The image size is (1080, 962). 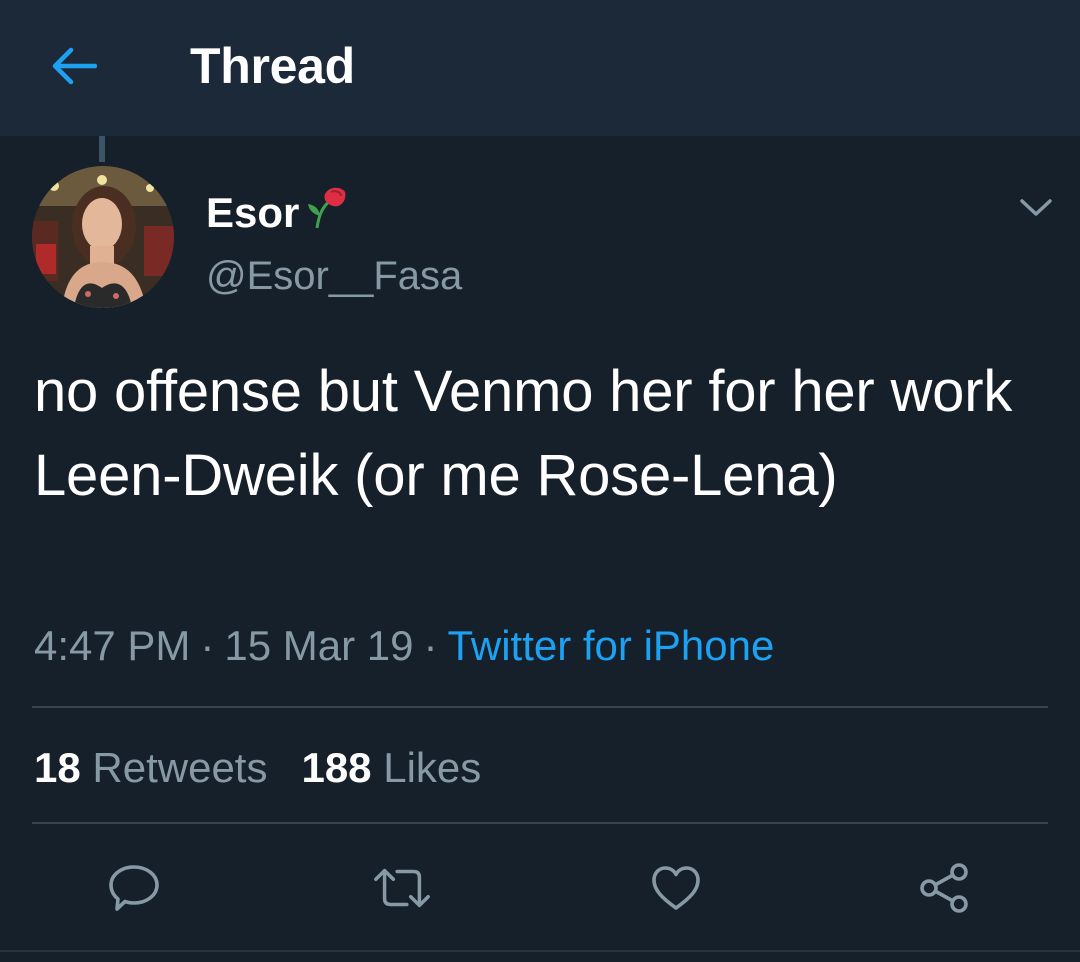 I want to click on arrow-left-icon, so click(x=74, y=66).